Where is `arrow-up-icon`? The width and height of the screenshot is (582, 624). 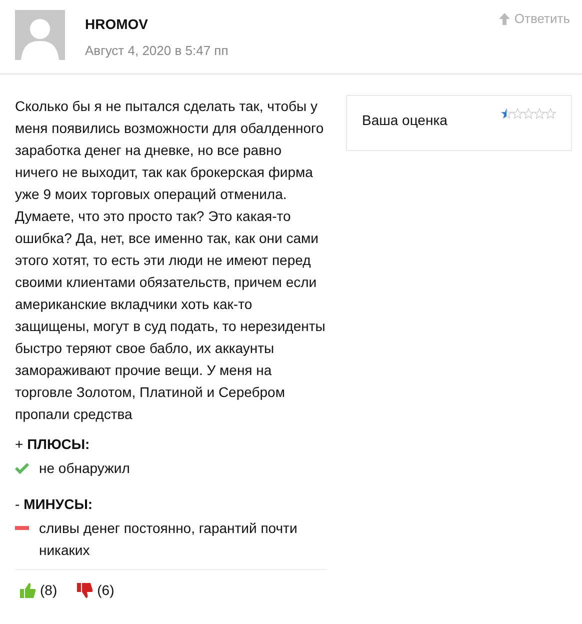
arrow-up-icon is located at coordinates (504, 19).